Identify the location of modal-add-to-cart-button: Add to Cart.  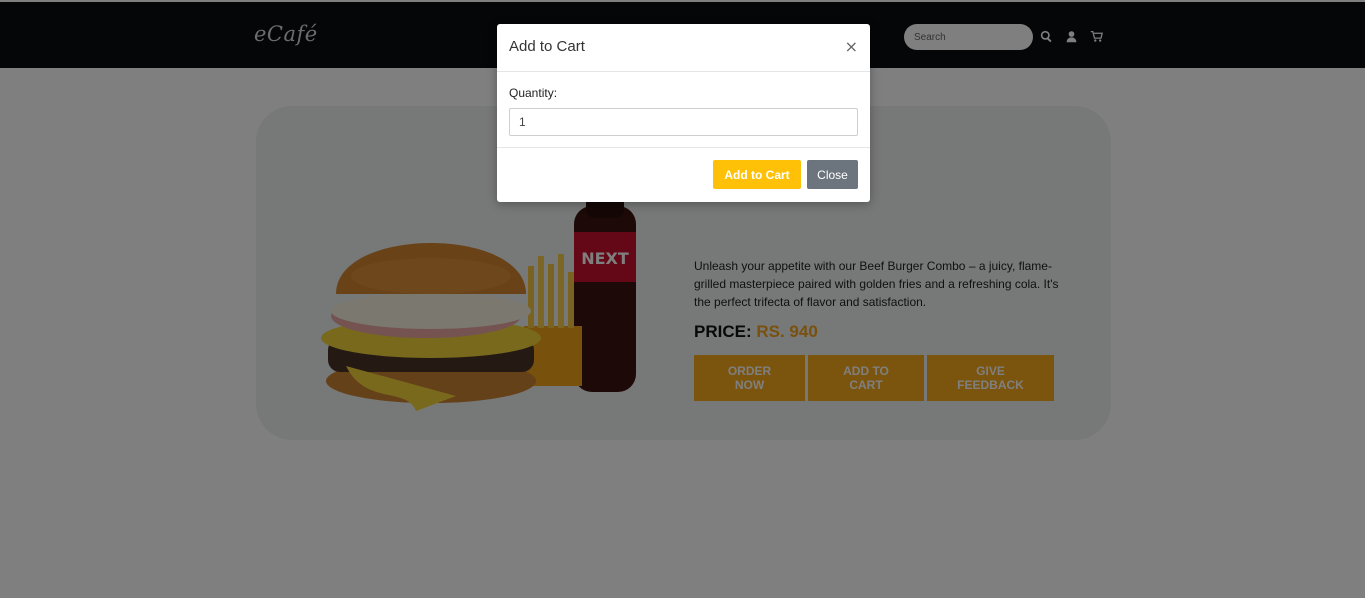
(757, 174).